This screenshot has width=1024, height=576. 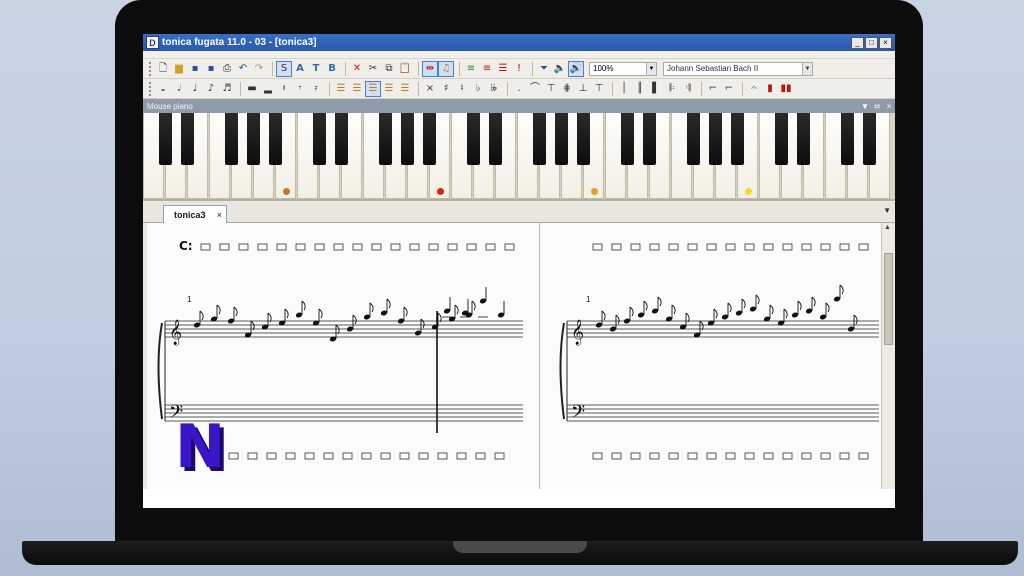 I want to click on zoom-select: 100% ▼, so click(x=623, y=68).